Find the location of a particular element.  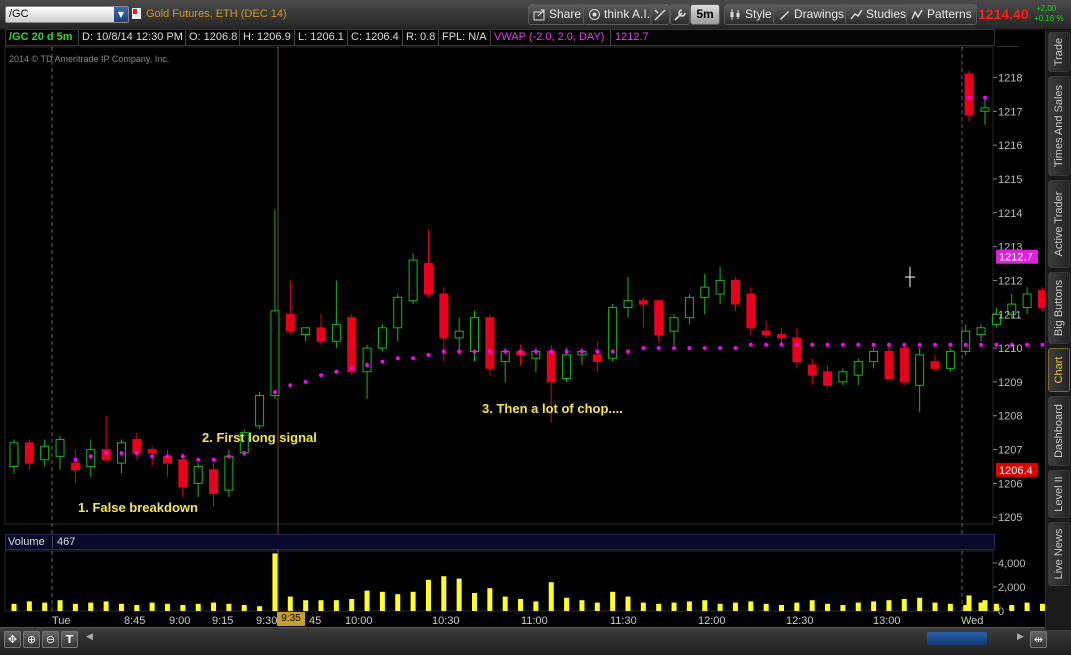

think-ai-button: think A.I. is located at coordinates (619, 14).